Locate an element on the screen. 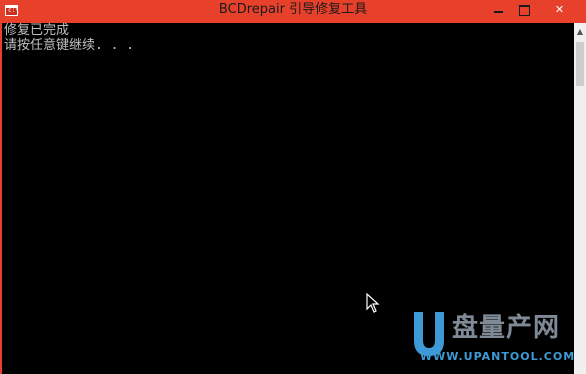  maximize-icon is located at coordinates (524, 10).